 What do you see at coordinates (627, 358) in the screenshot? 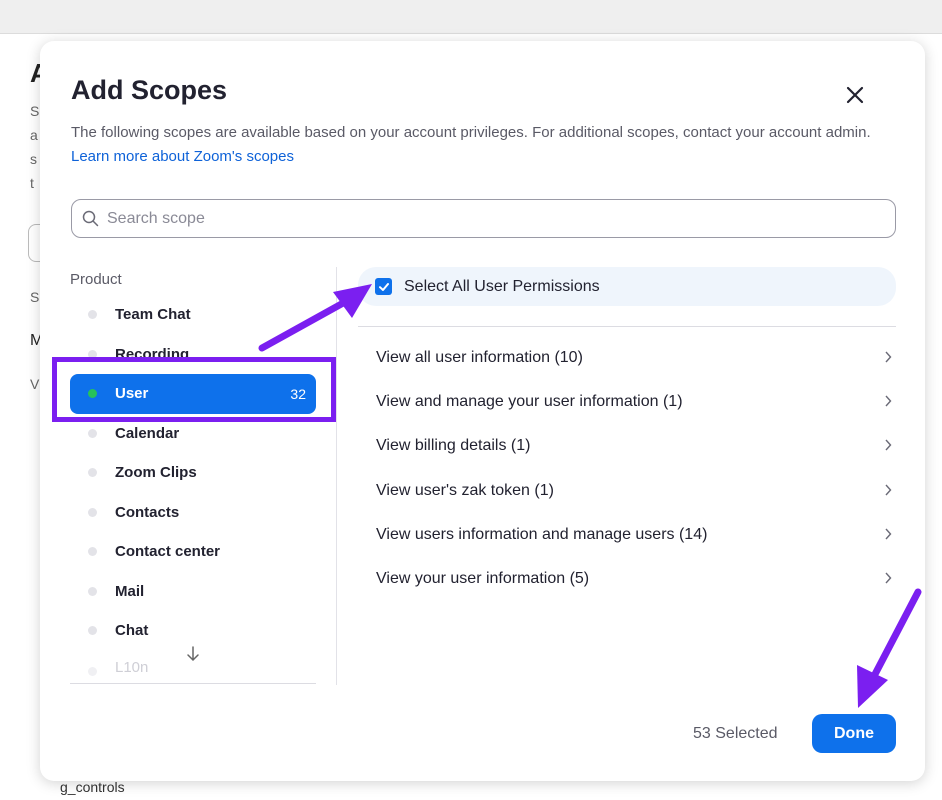
I see `permission-item: View all user information (10)` at bounding box center [627, 358].